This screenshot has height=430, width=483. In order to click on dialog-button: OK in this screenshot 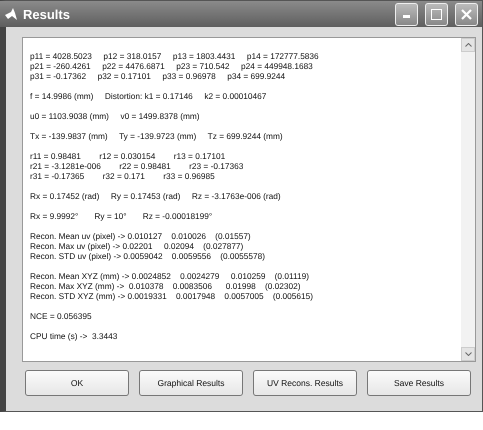, I will do `click(77, 383)`.